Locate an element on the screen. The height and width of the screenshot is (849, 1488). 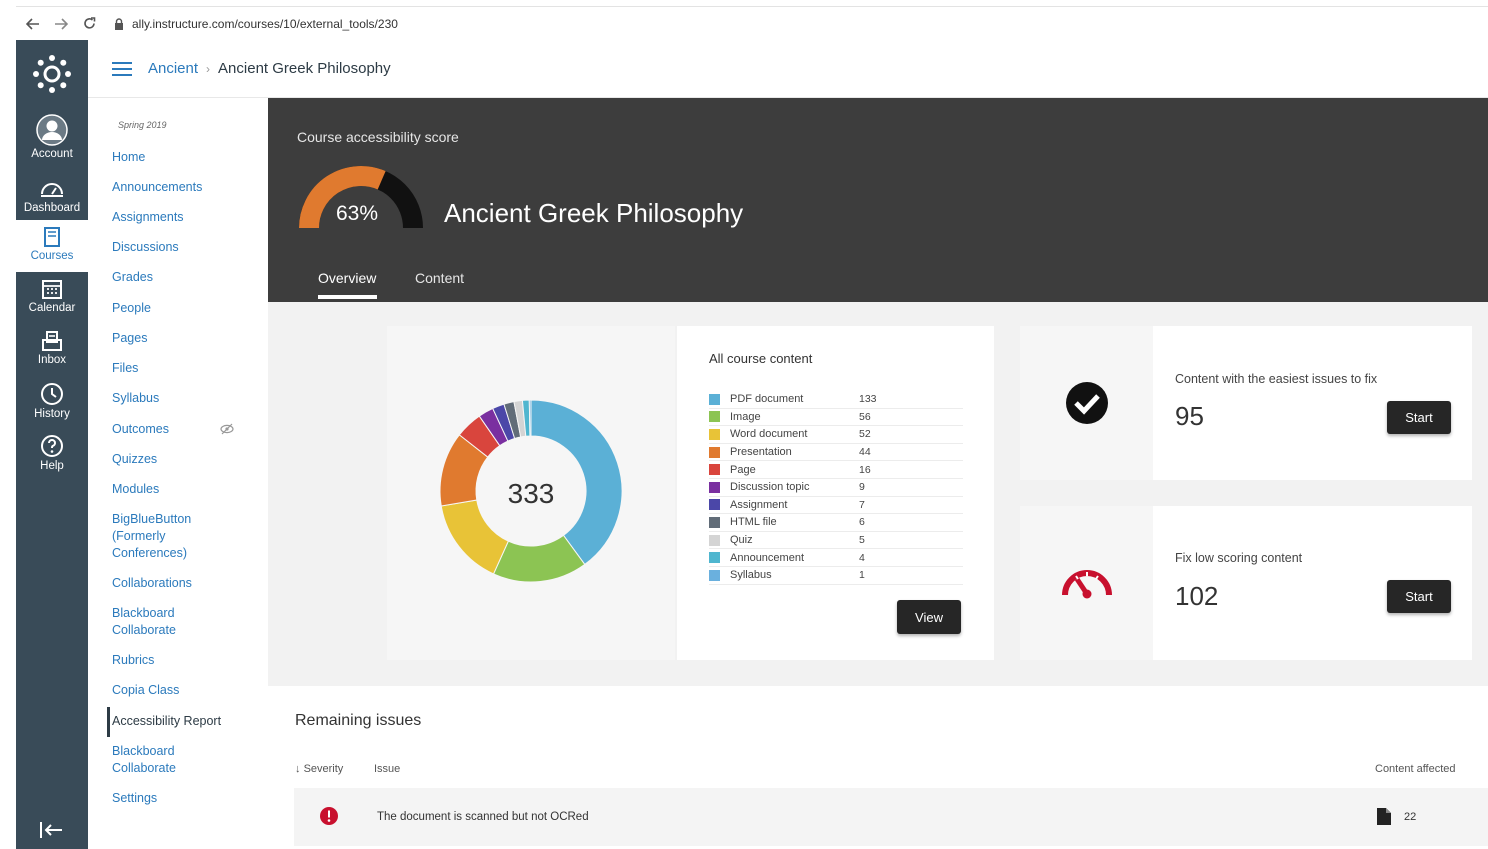
course-nav-people: People is located at coordinates (177, 308).